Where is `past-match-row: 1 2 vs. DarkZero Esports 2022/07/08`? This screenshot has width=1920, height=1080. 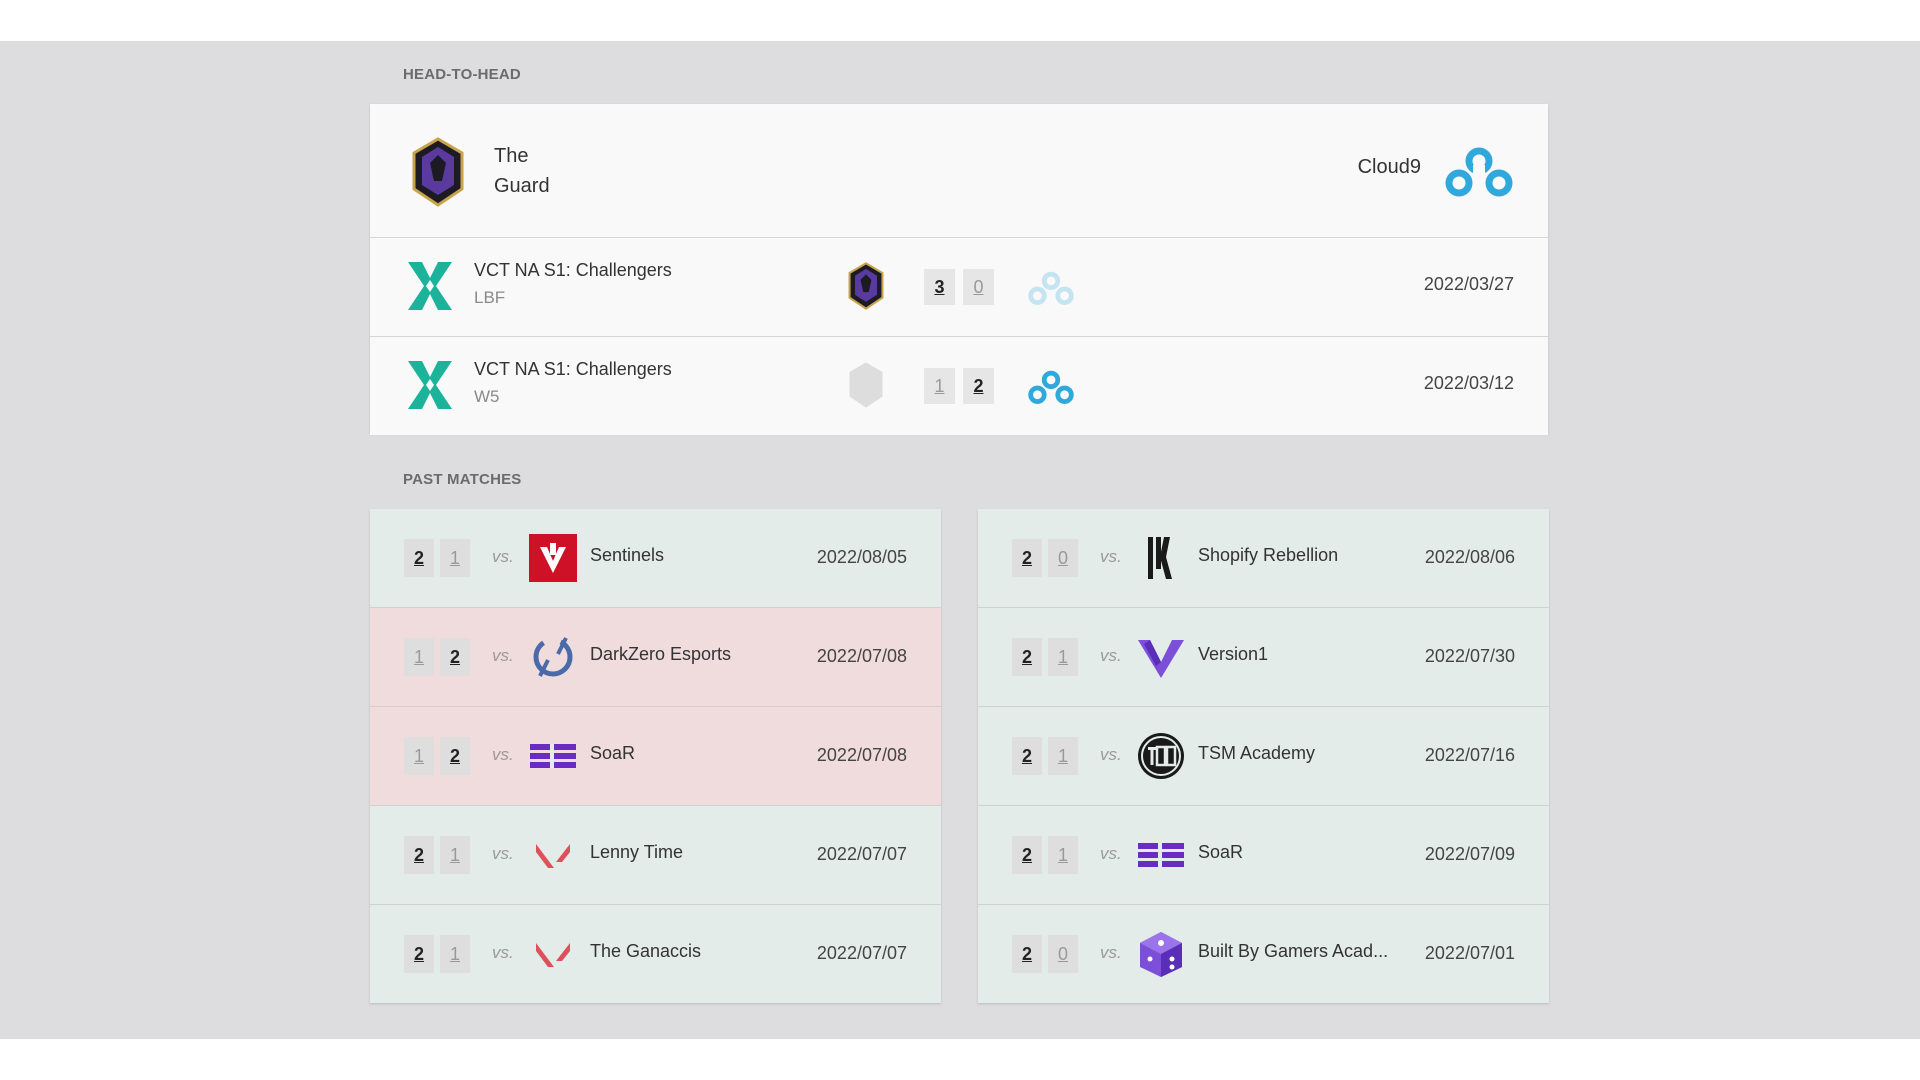 past-match-row: 1 2 vs. DarkZero Esports 2022/07/08 is located at coordinates (655, 657).